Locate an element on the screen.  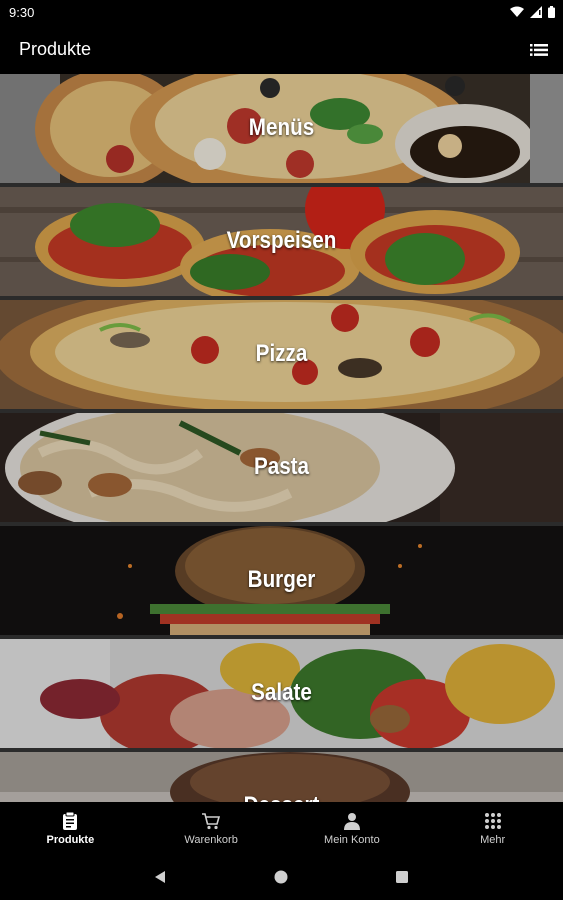
category-dessert: Dessert is located at coordinates (281, 777).